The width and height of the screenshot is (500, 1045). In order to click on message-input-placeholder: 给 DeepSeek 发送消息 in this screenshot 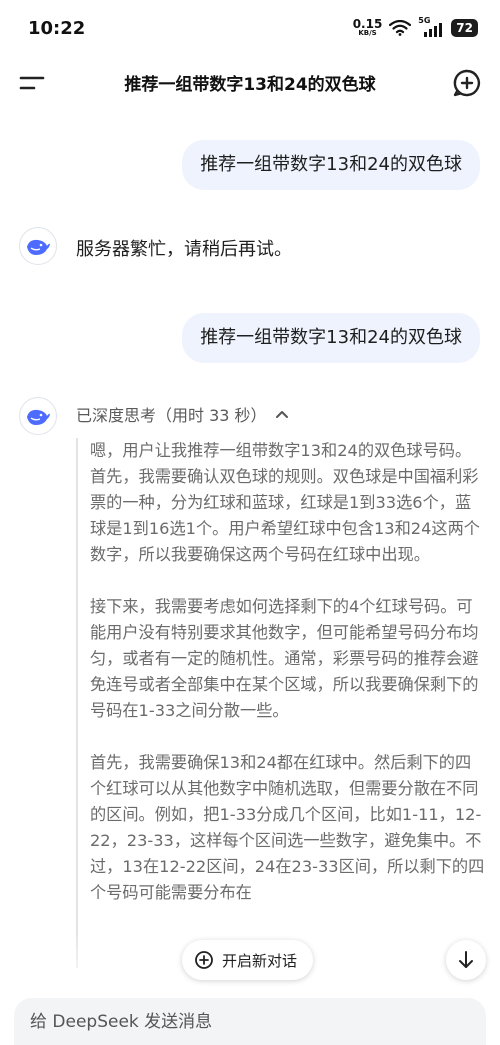, I will do `click(121, 1022)`.